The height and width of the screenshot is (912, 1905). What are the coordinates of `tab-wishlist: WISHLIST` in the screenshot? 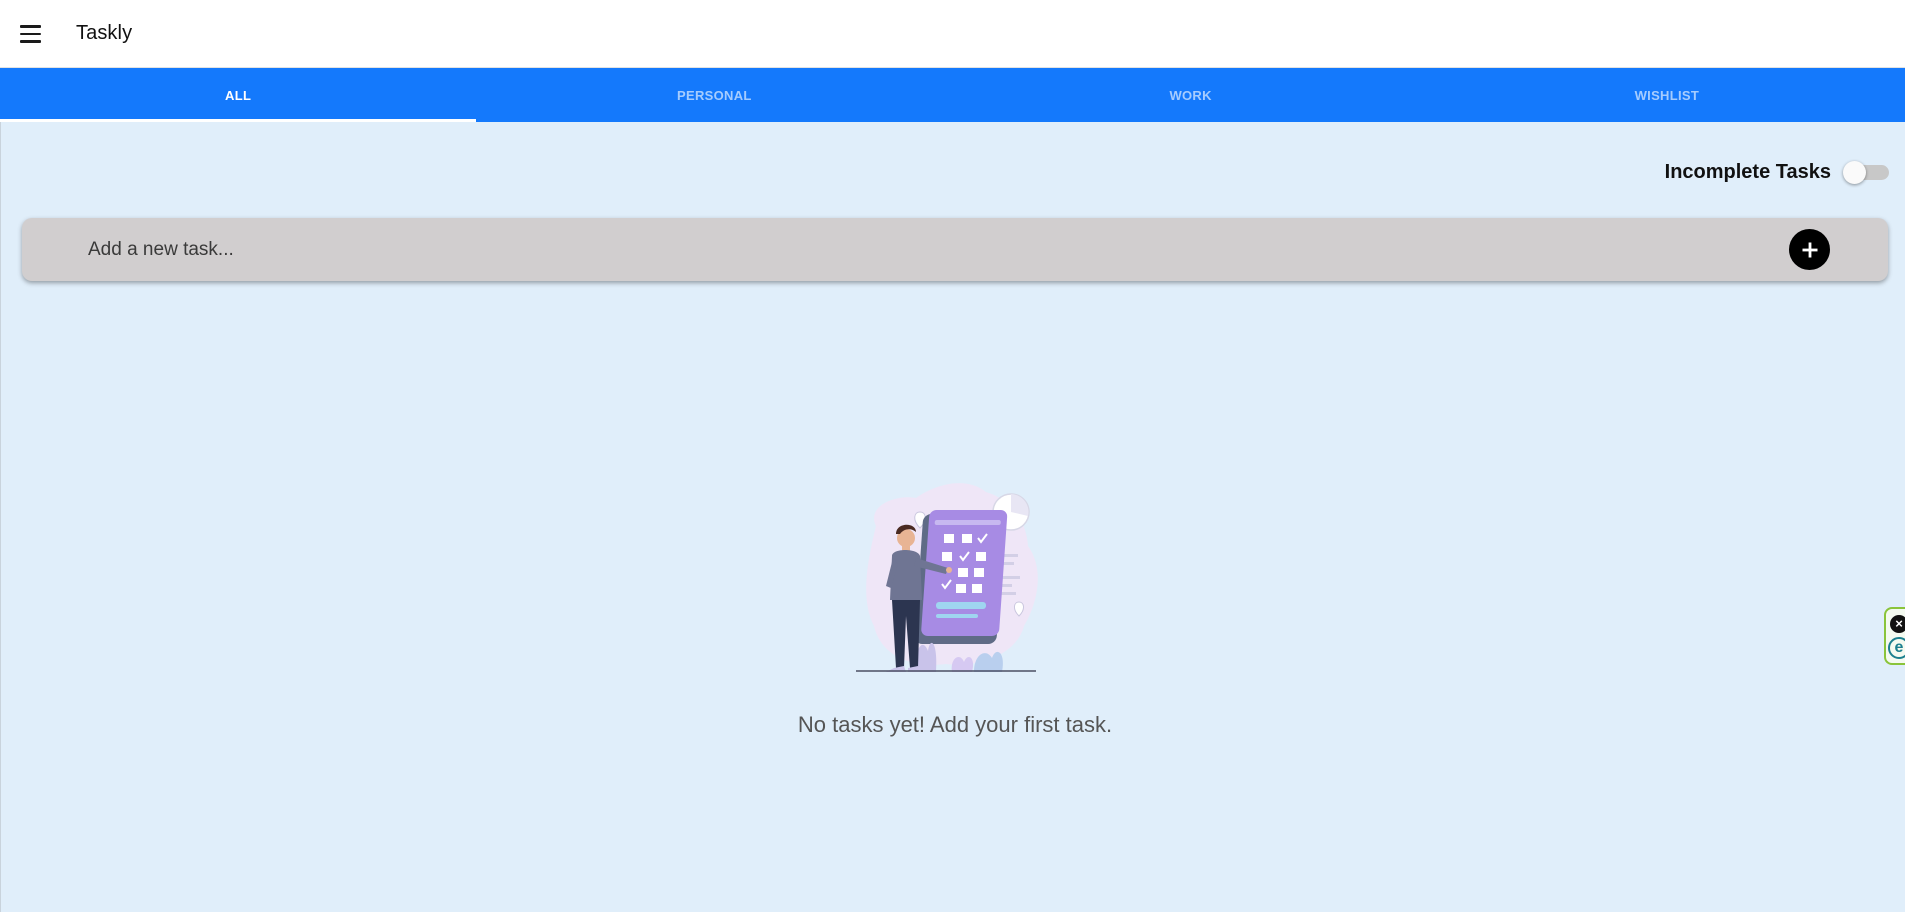 It's located at (1667, 95).